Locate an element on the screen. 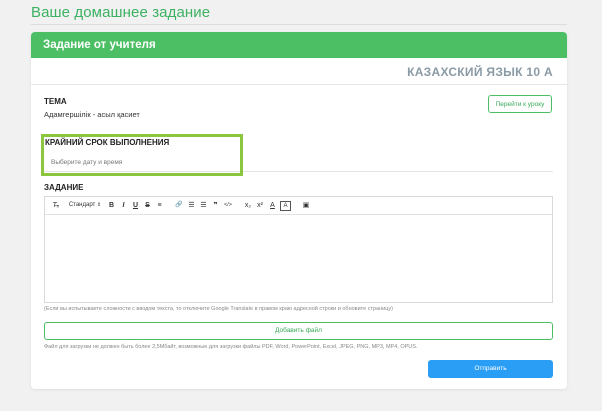 This screenshot has width=602, height=411. style-select-value: Стандарт is located at coordinates (82, 205).